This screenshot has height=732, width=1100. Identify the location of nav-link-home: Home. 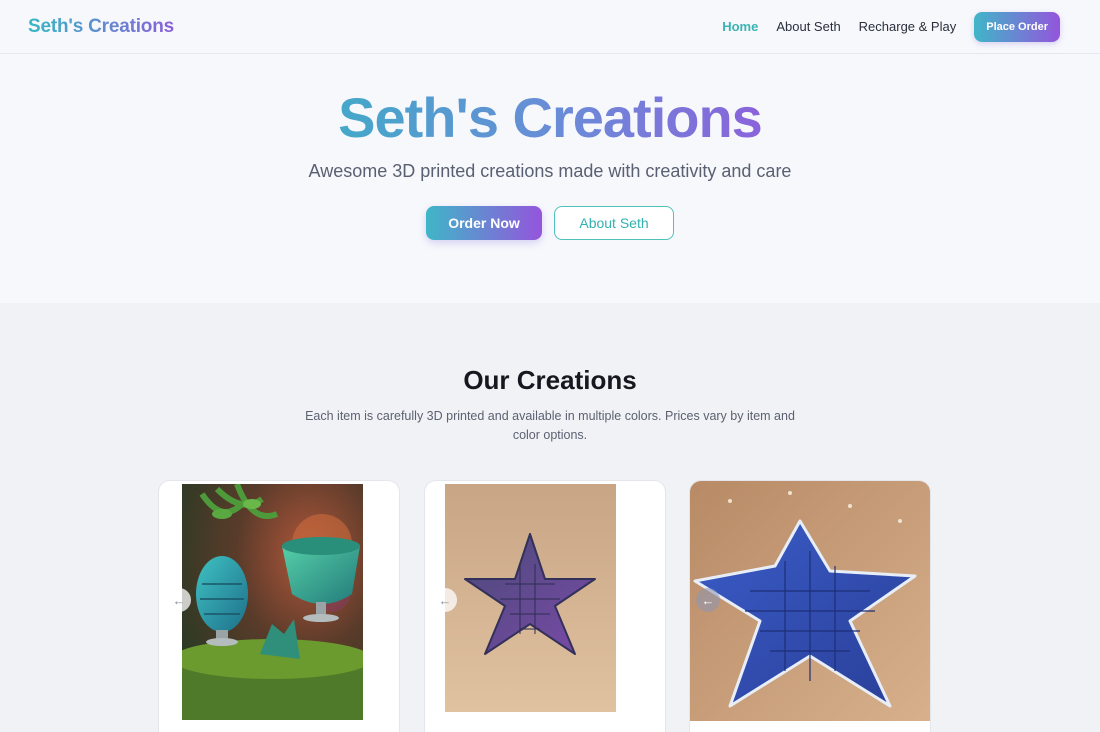
(740, 26).